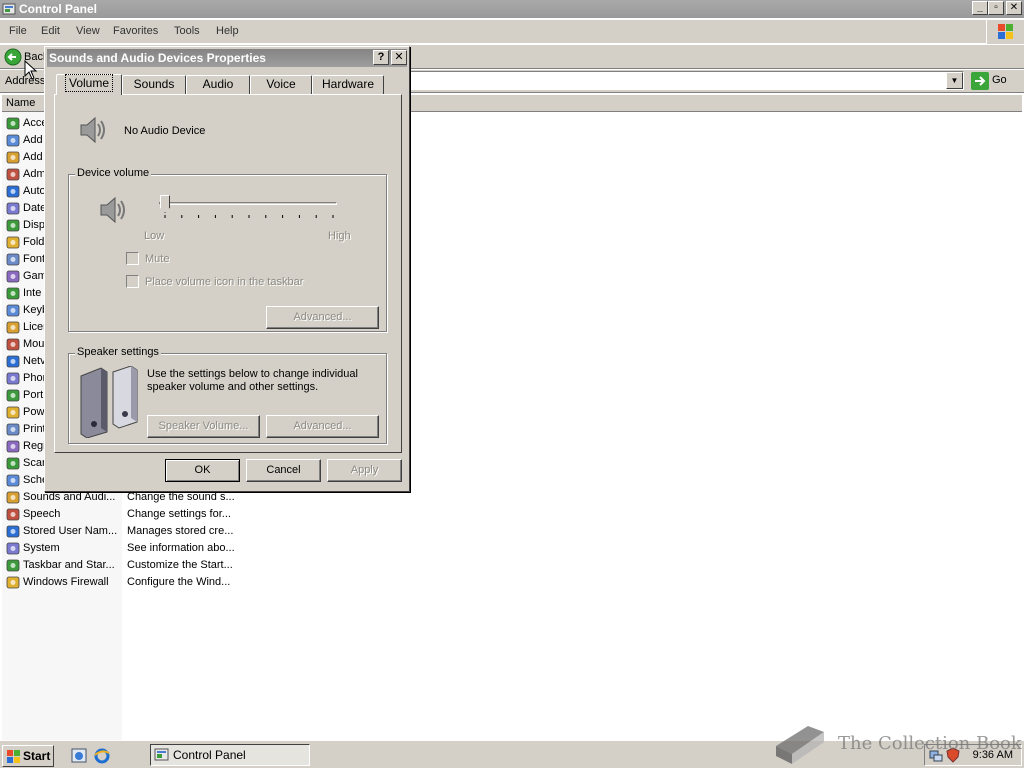 This screenshot has width=1024, height=768. What do you see at coordinates (66, 582) in the screenshot?
I see `row-name: Windows Firewall` at bounding box center [66, 582].